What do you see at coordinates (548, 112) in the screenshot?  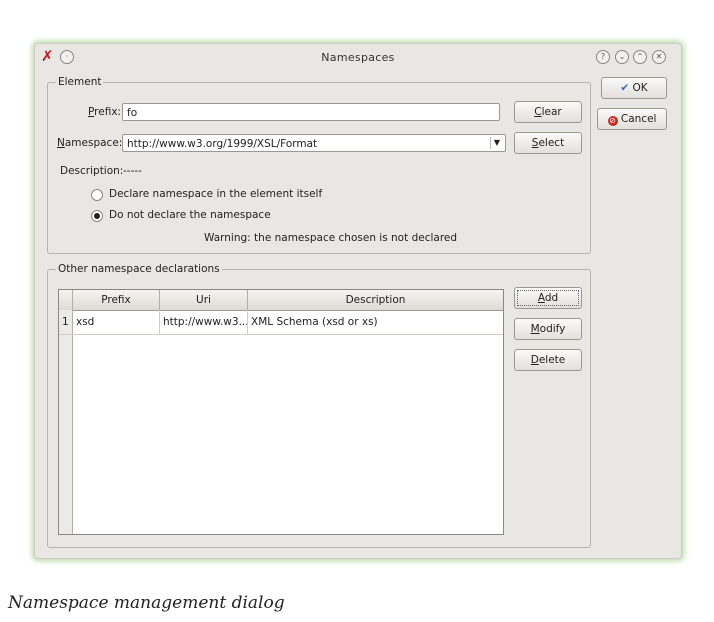 I see `clear-button: Clear` at bounding box center [548, 112].